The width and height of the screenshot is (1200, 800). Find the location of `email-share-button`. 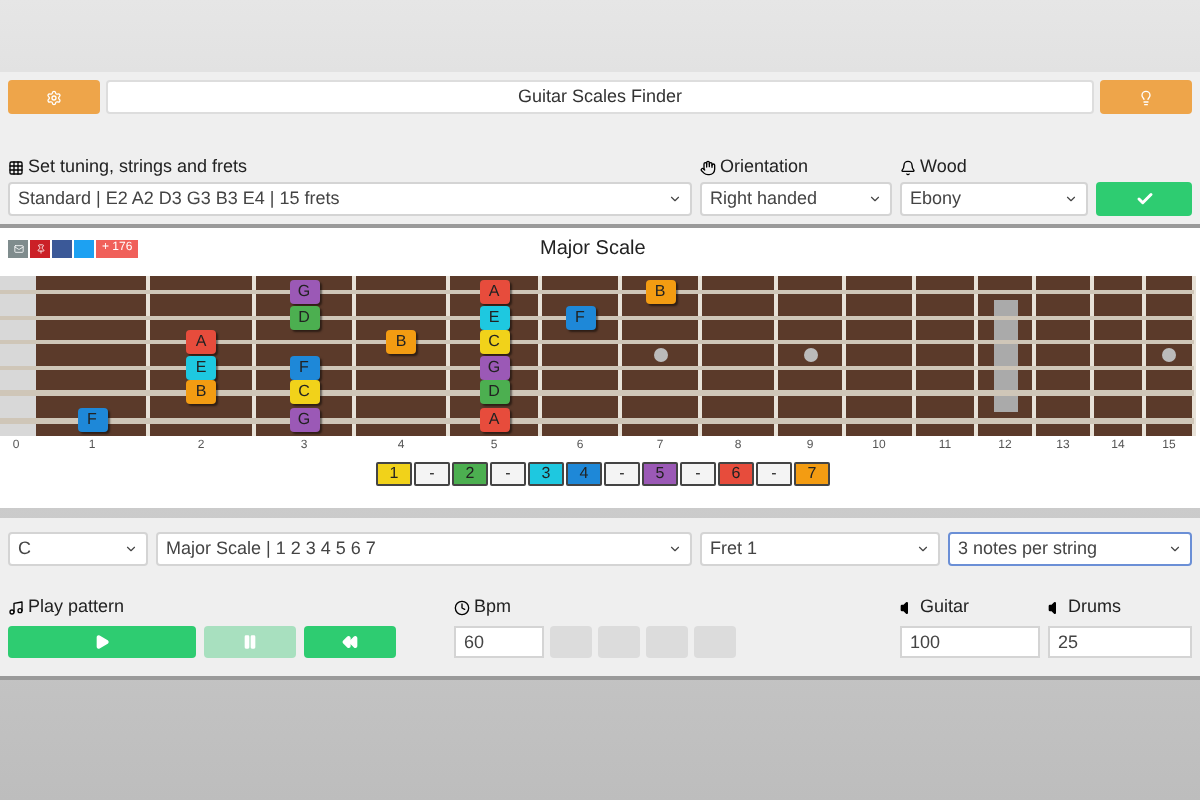

email-share-button is located at coordinates (18, 248).